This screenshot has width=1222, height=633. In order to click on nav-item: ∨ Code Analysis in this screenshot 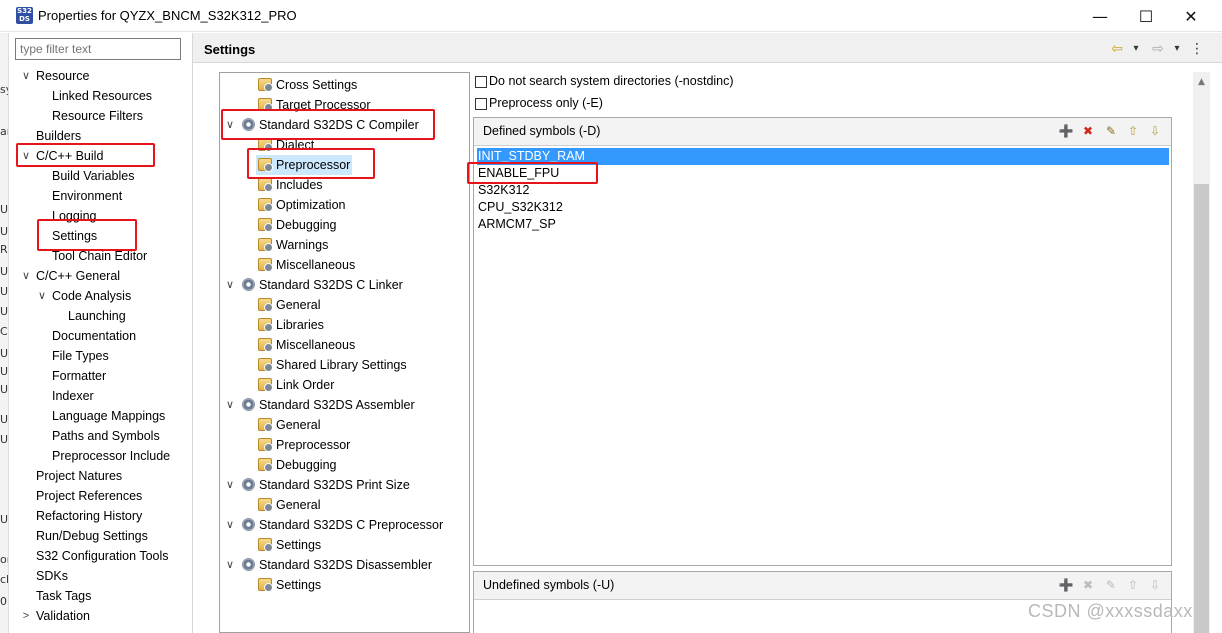, I will do `click(101, 296)`.